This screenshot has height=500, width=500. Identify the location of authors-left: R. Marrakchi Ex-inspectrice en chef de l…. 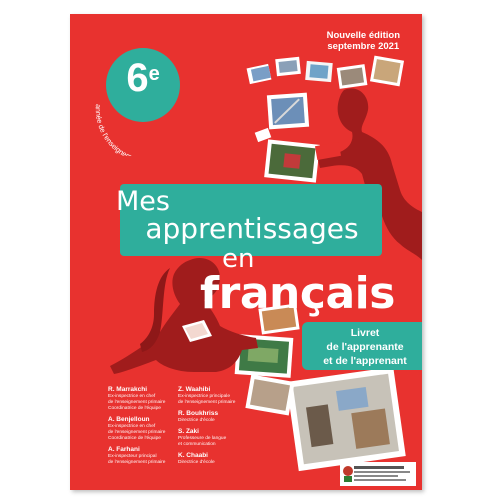
(136, 428).